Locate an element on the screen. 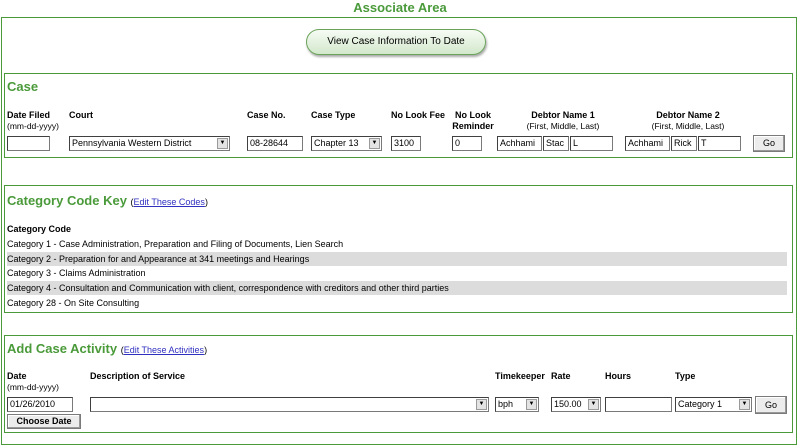  court-select-value: Pennsylvania Western District is located at coordinates (132, 143).